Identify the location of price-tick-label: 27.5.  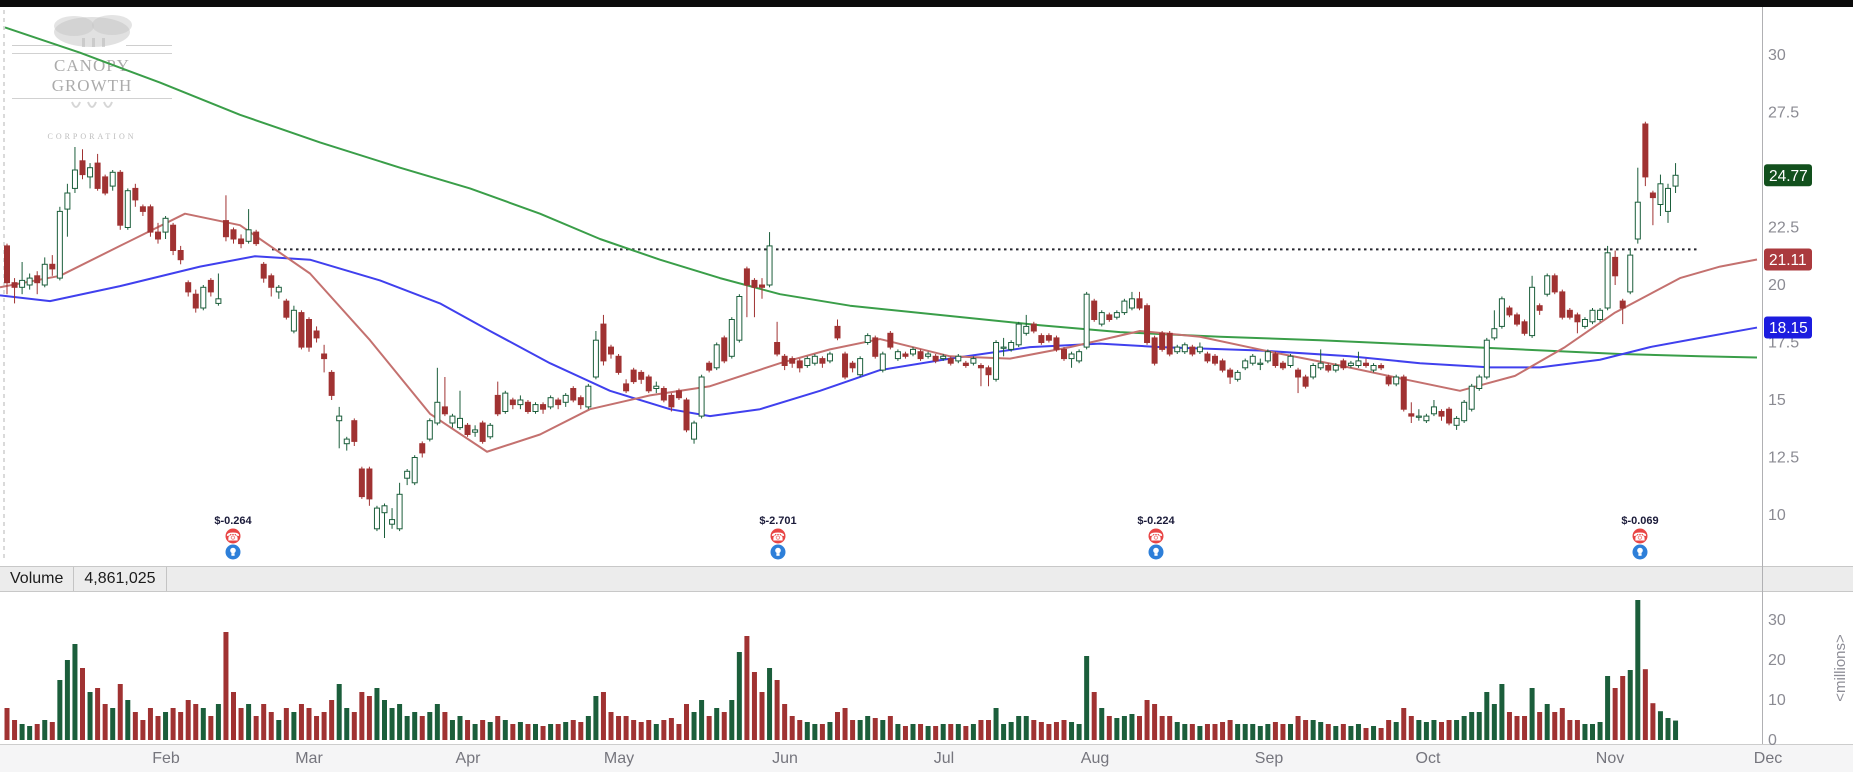
(1783, 113).